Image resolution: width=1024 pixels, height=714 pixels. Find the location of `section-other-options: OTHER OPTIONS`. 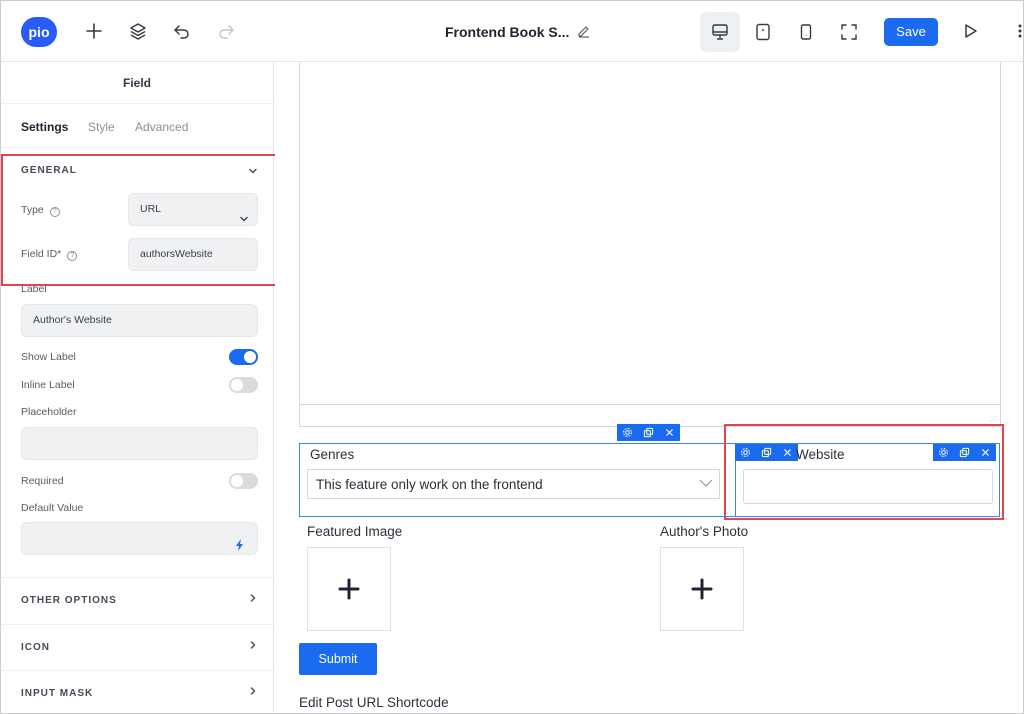

section-other-options: OTHER OPTIONS is located at coordinates (69, 600).